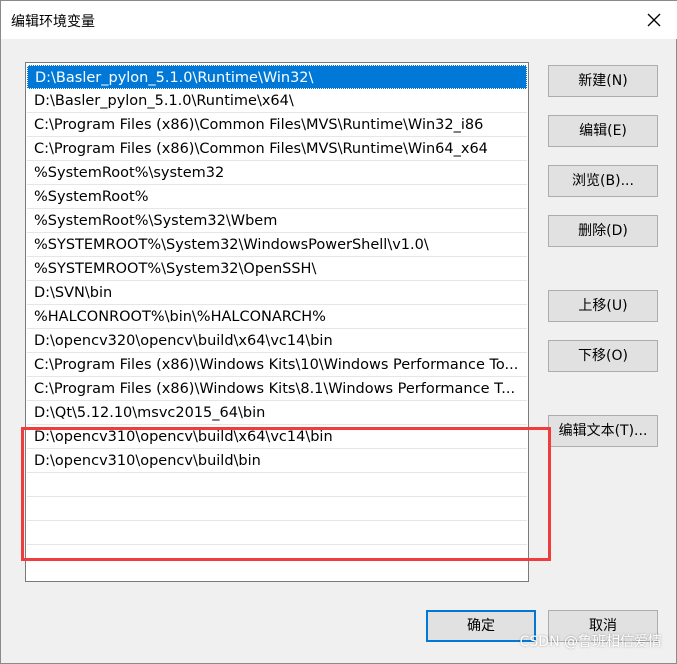 This screenshot has height=664, width=677. I want to click on move-down-button: 下移(O), so click(603, 356).